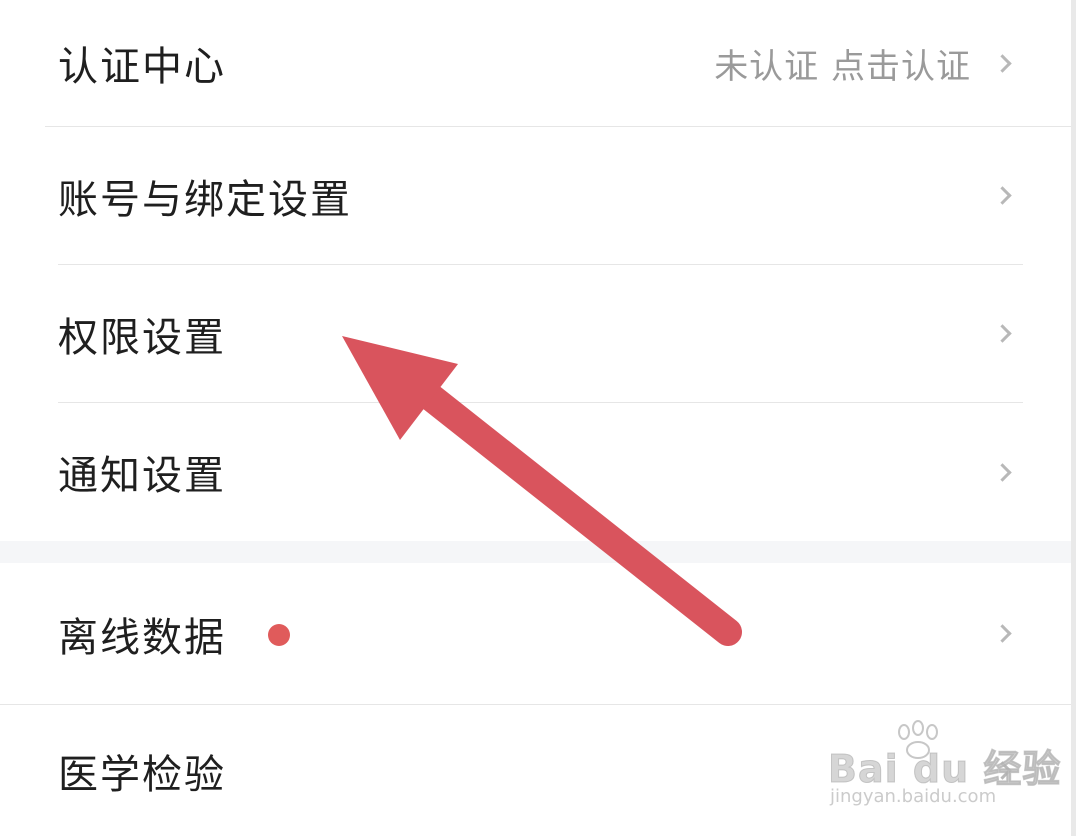  I want to click on settings-item-label: 认证中心, so click(142, 67).